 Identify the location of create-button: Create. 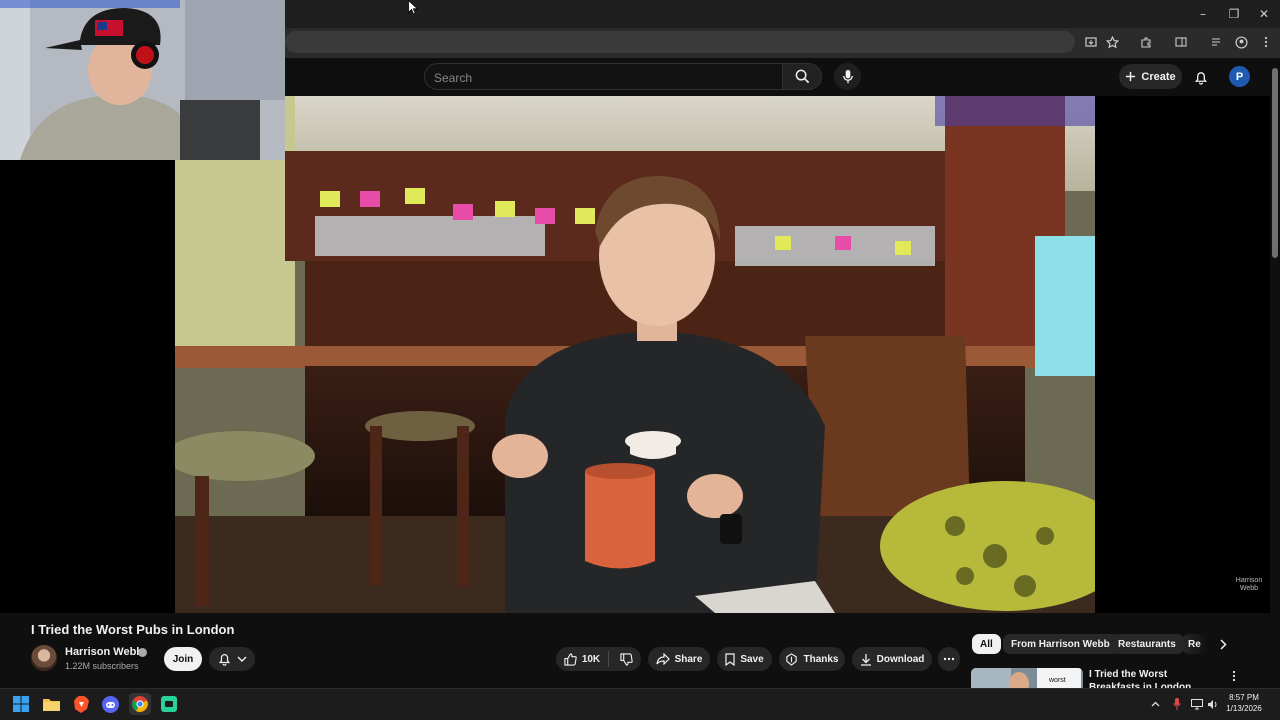
(1150, 76).